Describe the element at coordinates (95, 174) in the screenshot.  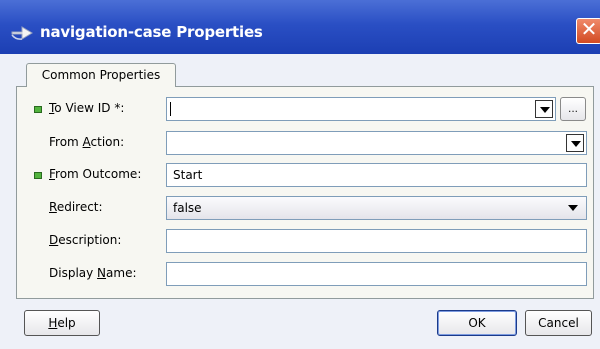
I see `from-outcome-label: From Outcome:` at that location.